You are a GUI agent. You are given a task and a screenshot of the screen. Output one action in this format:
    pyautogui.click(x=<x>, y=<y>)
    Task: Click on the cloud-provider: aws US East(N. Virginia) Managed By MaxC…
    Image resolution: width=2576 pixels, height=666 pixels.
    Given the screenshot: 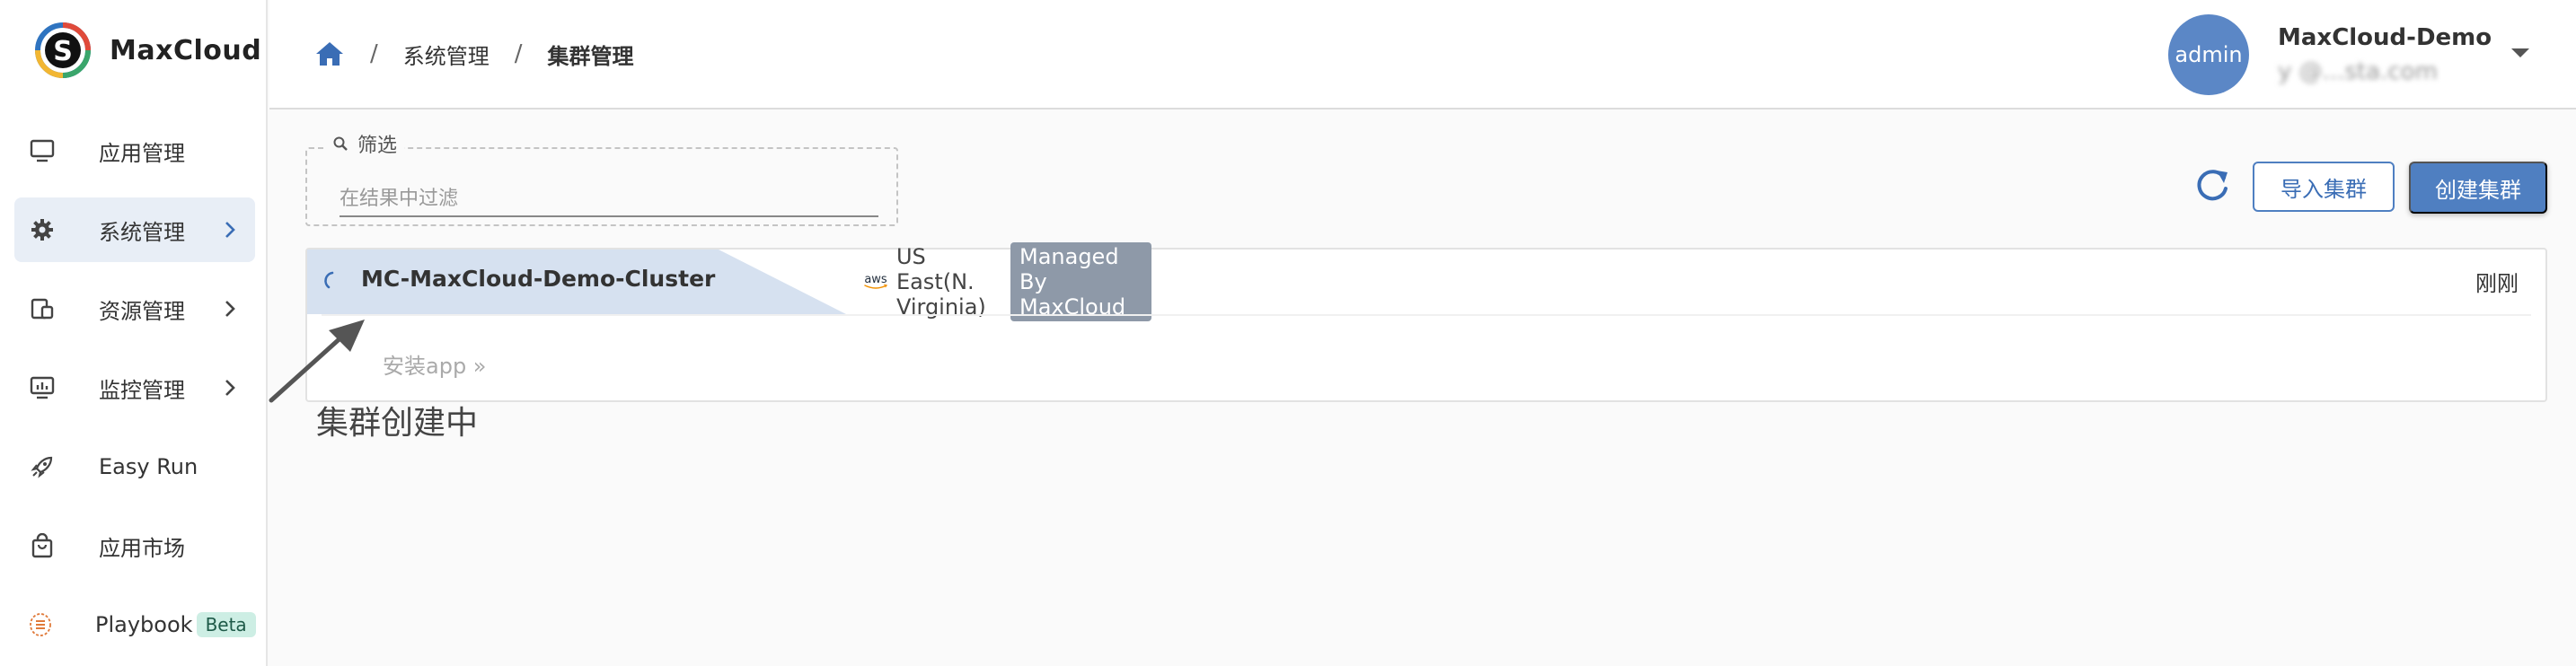 What is the action you would take?
    pyautogui.click(x=1006, y=281)
    